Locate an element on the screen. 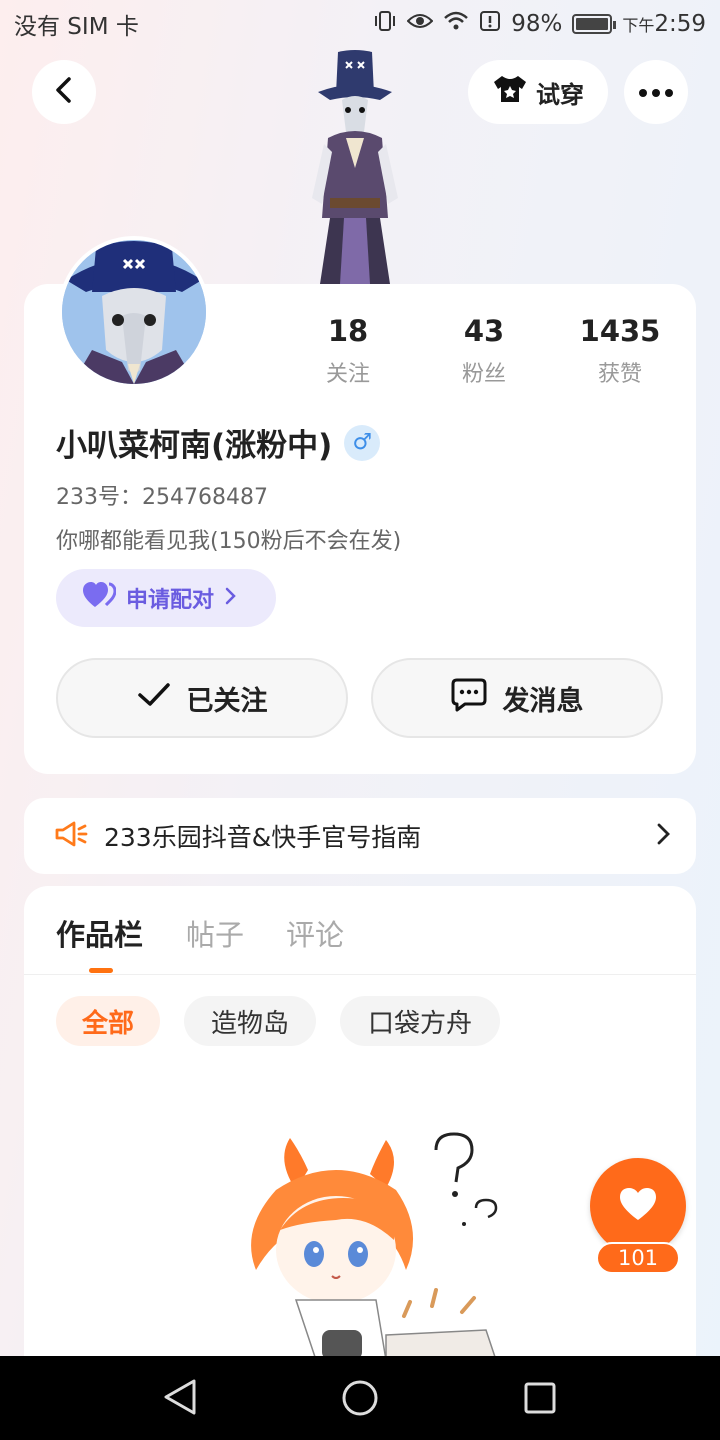 This screenshot has height=1440, width=720. check-icon is located at coordinates (154, 698).